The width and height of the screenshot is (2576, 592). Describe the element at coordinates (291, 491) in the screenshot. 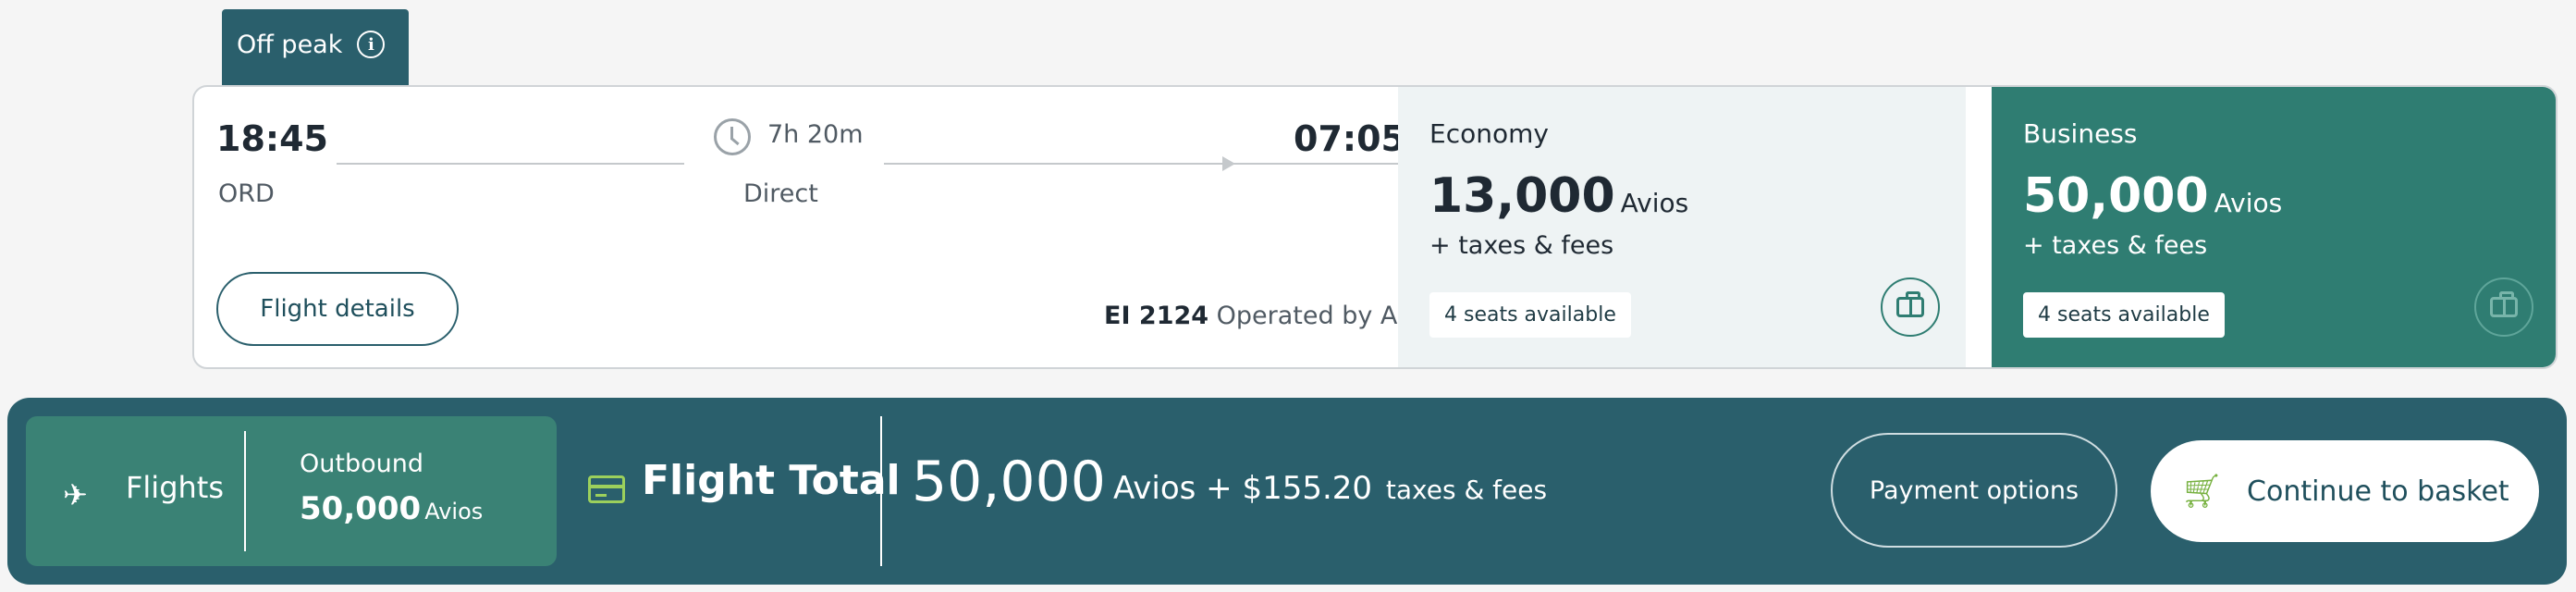

I see `flights-summary: ✈ Flights Outbound 50,000 Avios` at that location.